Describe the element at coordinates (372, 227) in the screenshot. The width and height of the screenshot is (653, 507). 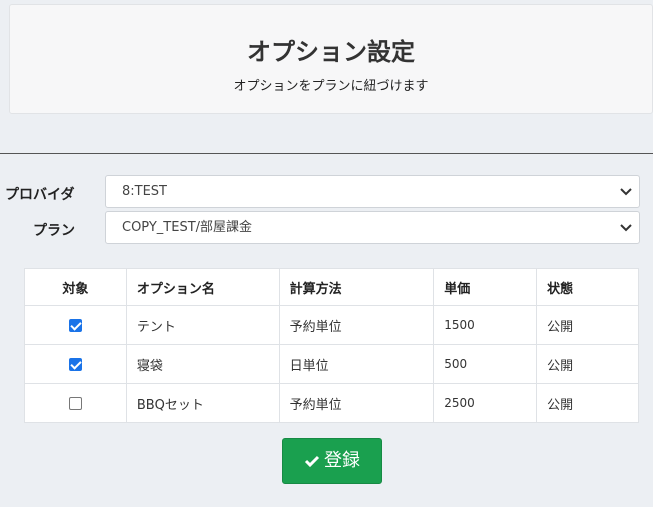
I see `plan-select: COPY_TEST/部屋課金` at that location.